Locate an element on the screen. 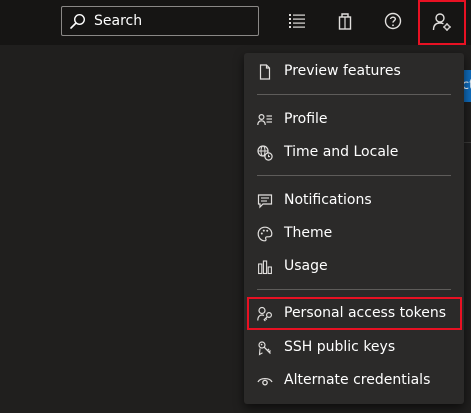 The width and height of the screenshot is (471, 413). bar-chart-icon is located at coordinates (265, 267).